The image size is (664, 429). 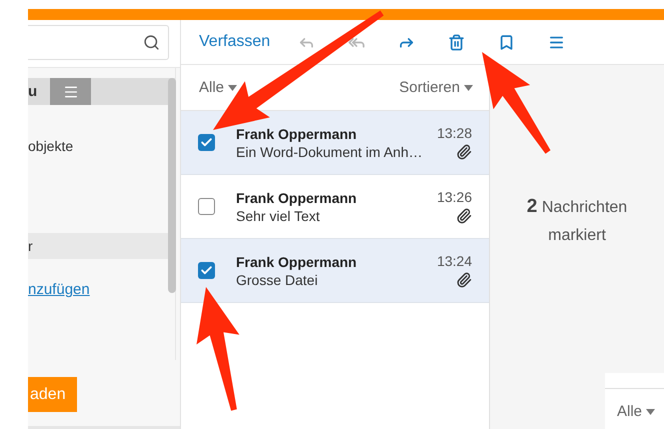 What do you see at coordinates (335, 271) in the screenshot?
I see `message-row: Frank Oppermann Grosse Datei 13:24` at bounding box center [335, 271].